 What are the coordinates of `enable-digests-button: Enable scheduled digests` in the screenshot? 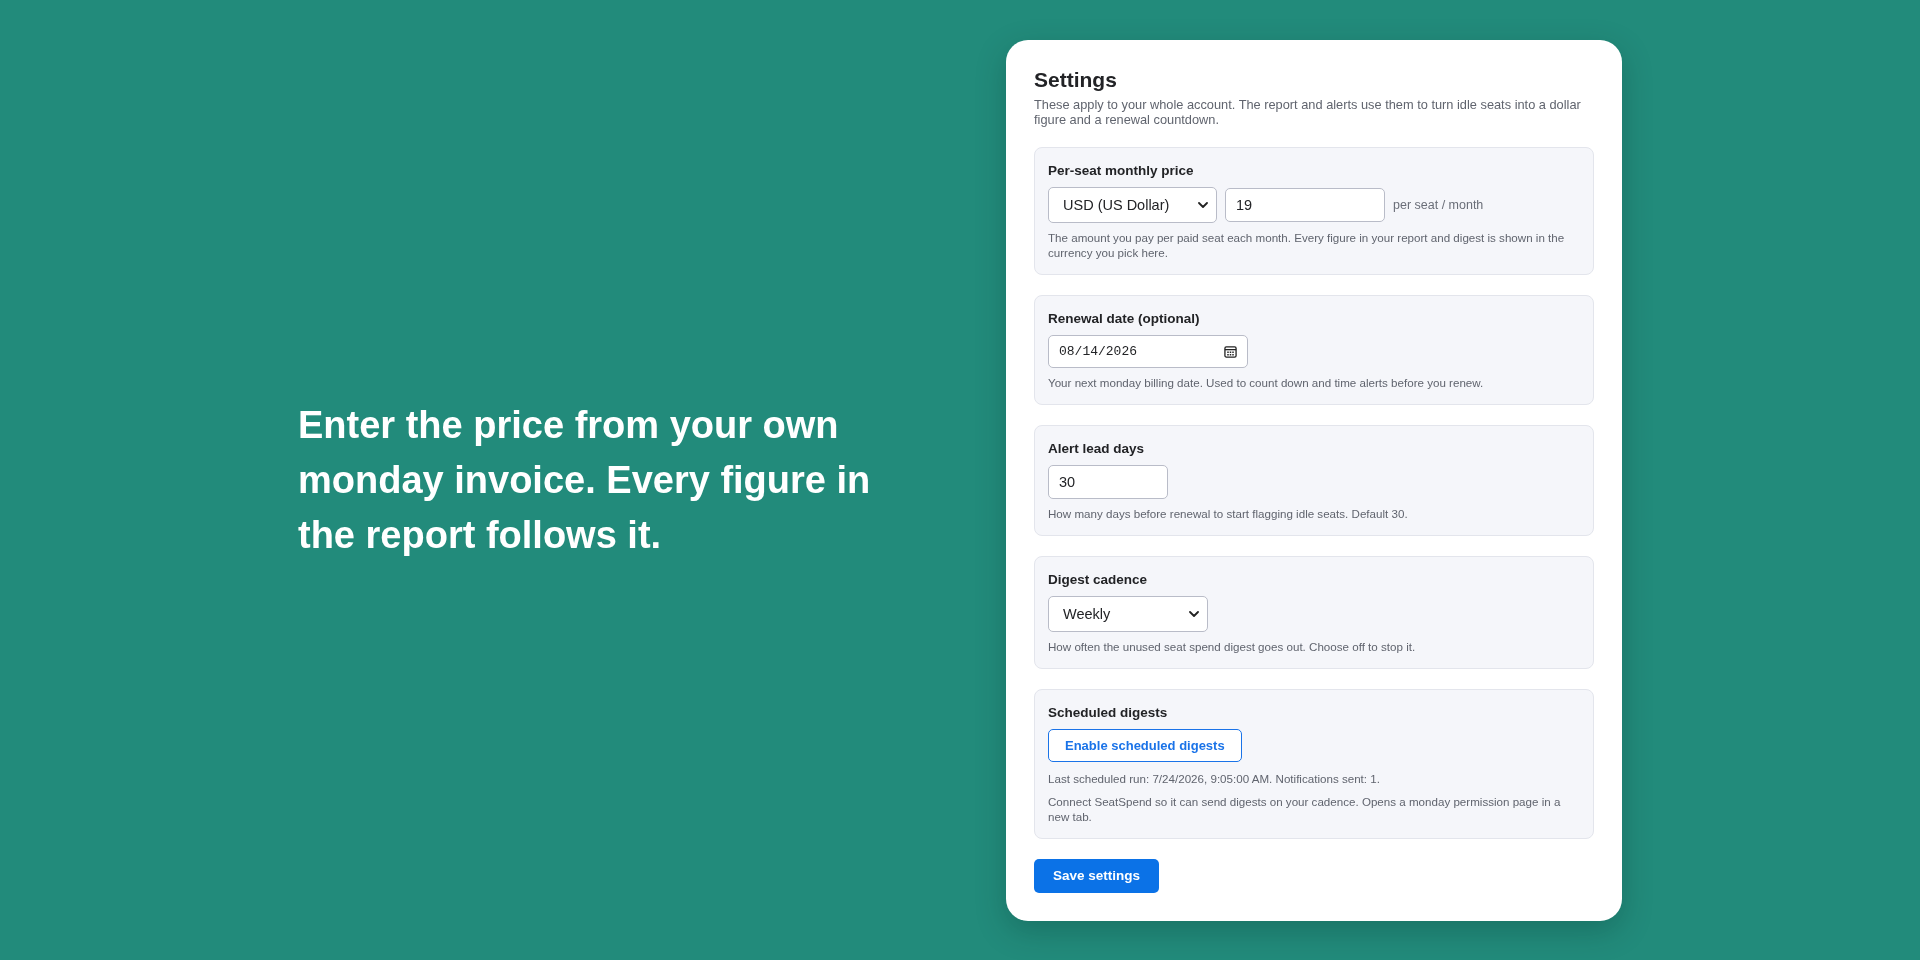 It's located at (1145, 745).